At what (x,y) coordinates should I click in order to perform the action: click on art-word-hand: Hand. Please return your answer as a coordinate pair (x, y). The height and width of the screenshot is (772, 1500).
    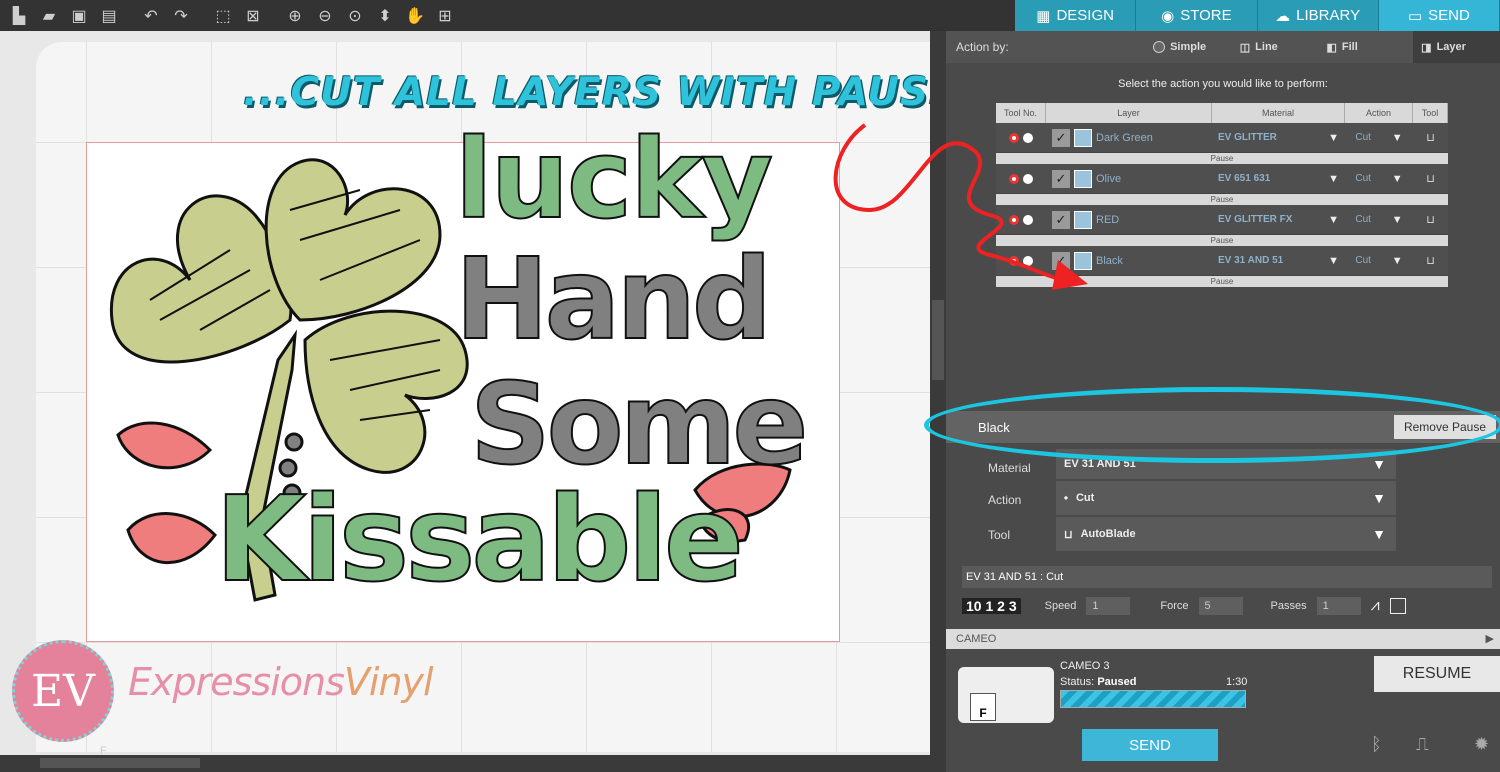
    Looking at the image, I should click on (613, 300).